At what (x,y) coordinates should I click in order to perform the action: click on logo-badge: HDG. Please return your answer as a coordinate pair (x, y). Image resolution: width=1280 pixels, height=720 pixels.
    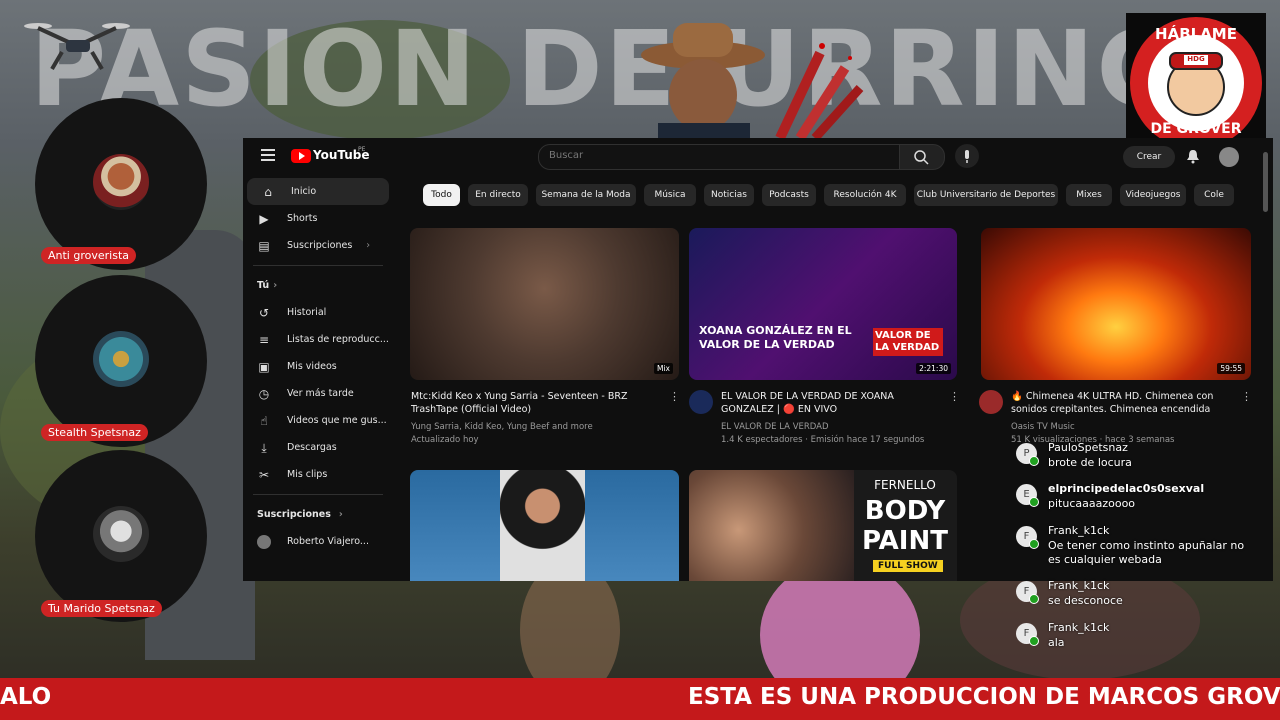
    Looking at the image, I should click on (1196, 59).